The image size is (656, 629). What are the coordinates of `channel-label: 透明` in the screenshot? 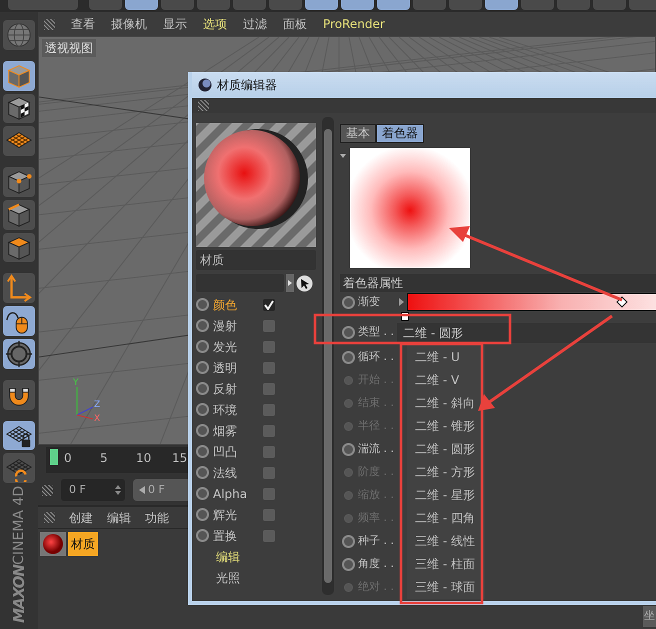 It's located at (236, 367).